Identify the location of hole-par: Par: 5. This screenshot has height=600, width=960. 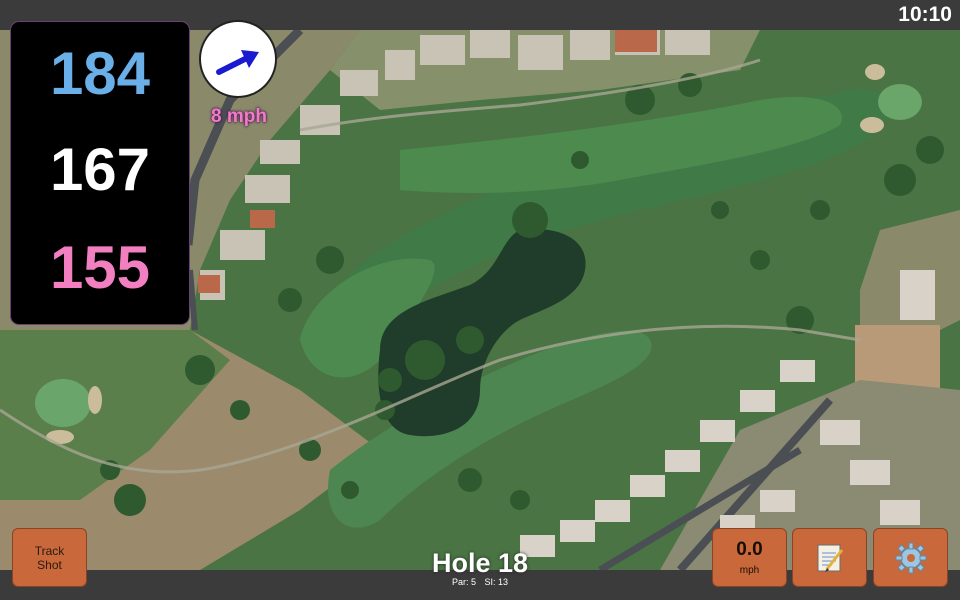
(463, 582).